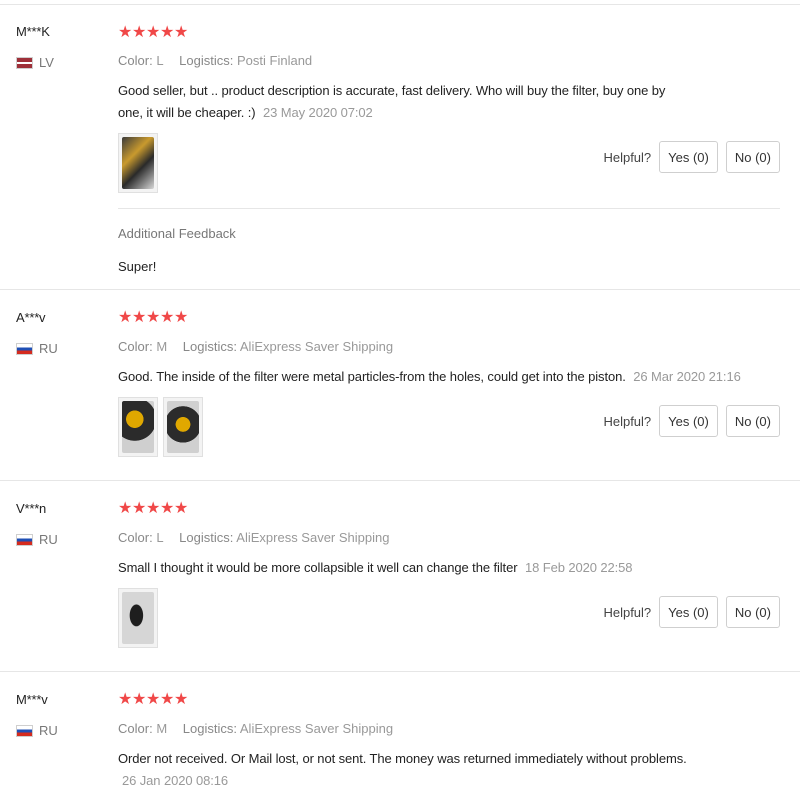  What do you see at coordinates (177, 233) in the screenshot?
I see `additional-feedback-title: Additional Feedback` at bounding box center [177, 233].